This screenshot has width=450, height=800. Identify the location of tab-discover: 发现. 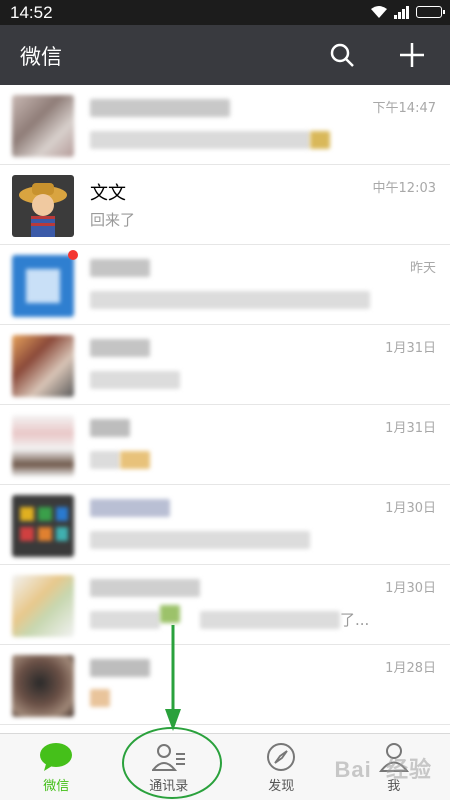
(281, 767).